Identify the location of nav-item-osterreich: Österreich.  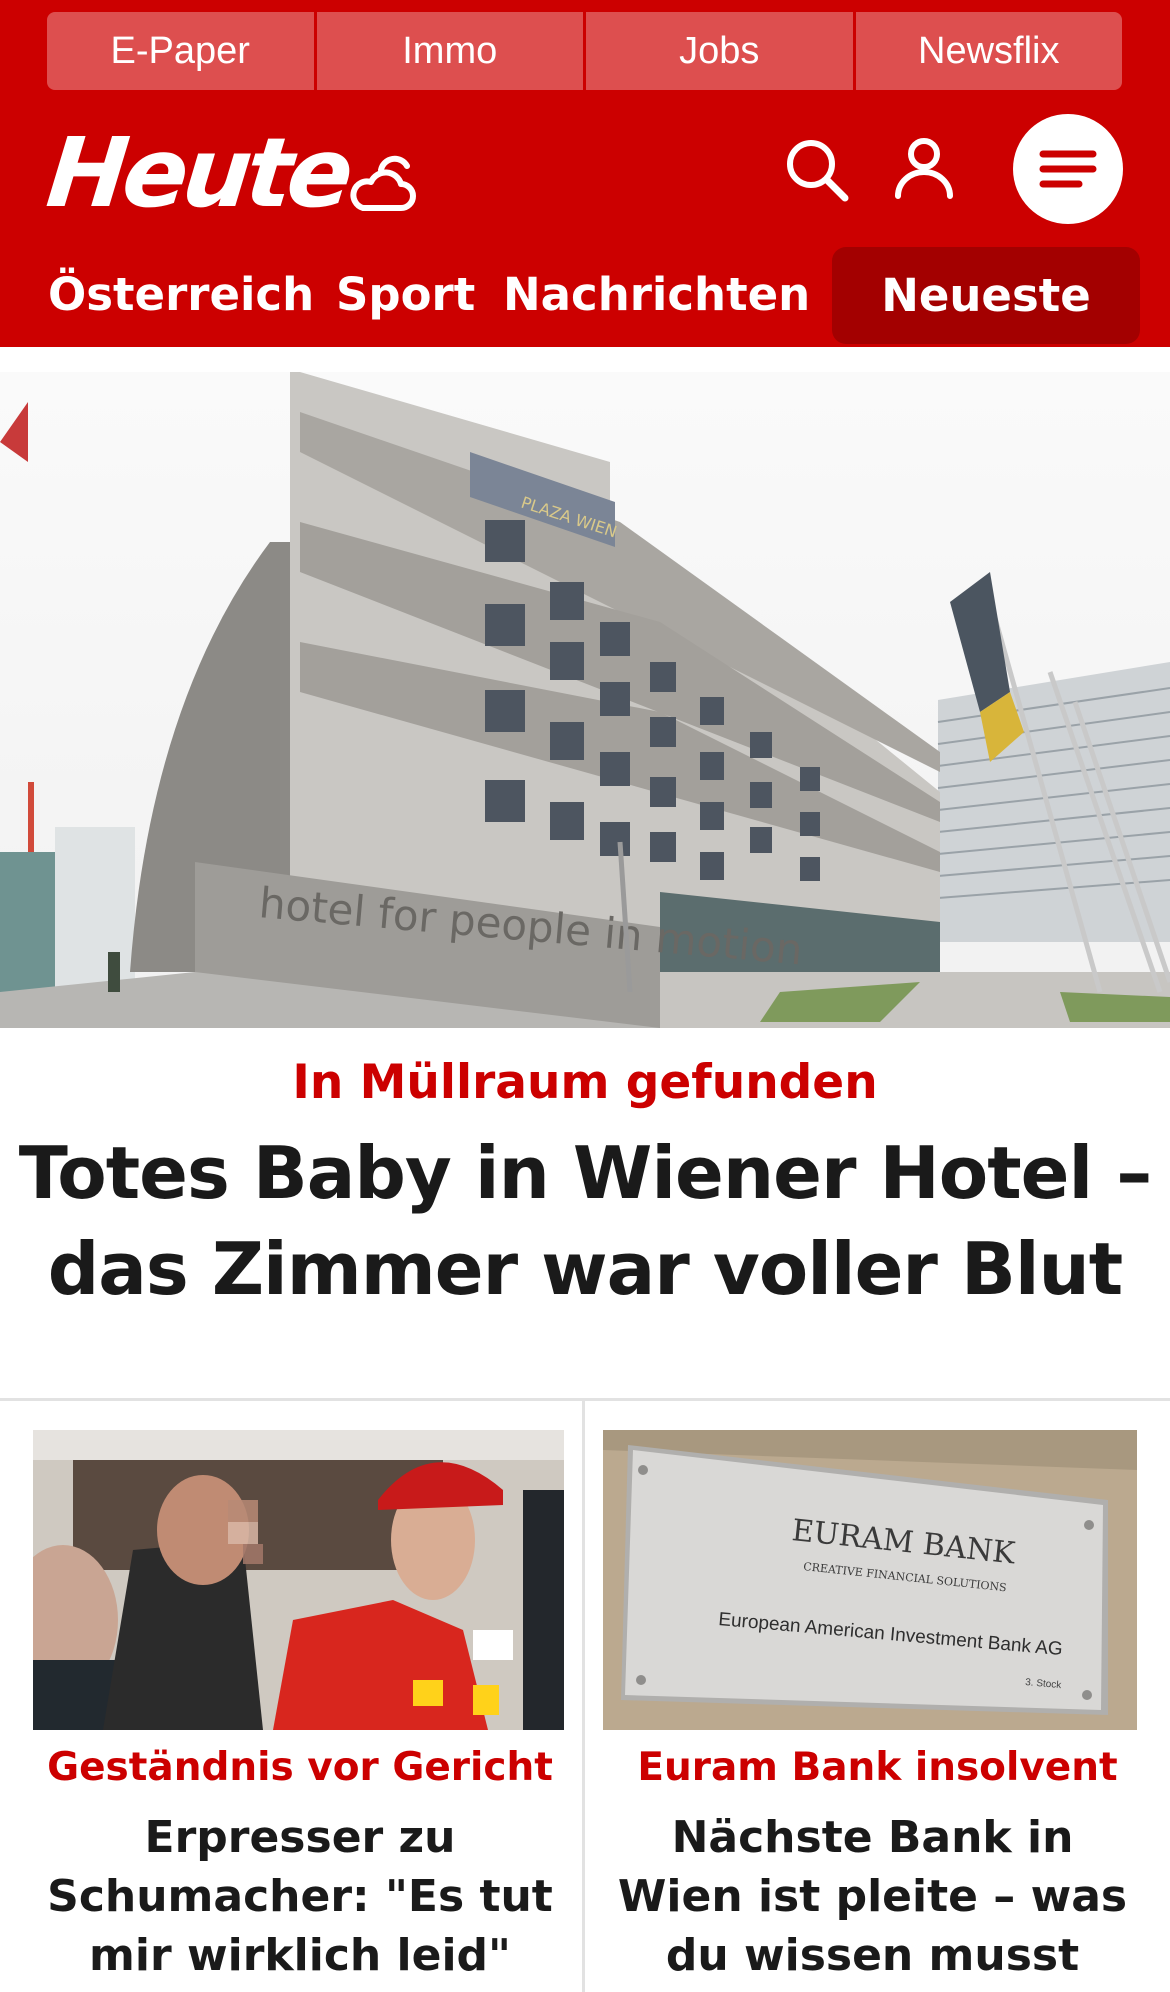
(181, 294).